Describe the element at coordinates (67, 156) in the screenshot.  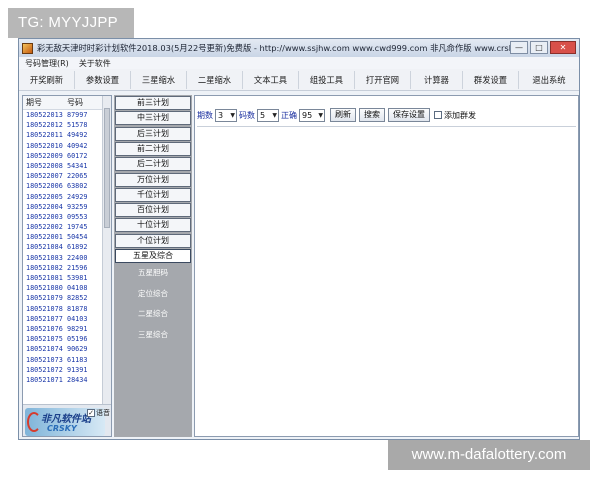
I see `history-row: 180522009 60172` at that location.